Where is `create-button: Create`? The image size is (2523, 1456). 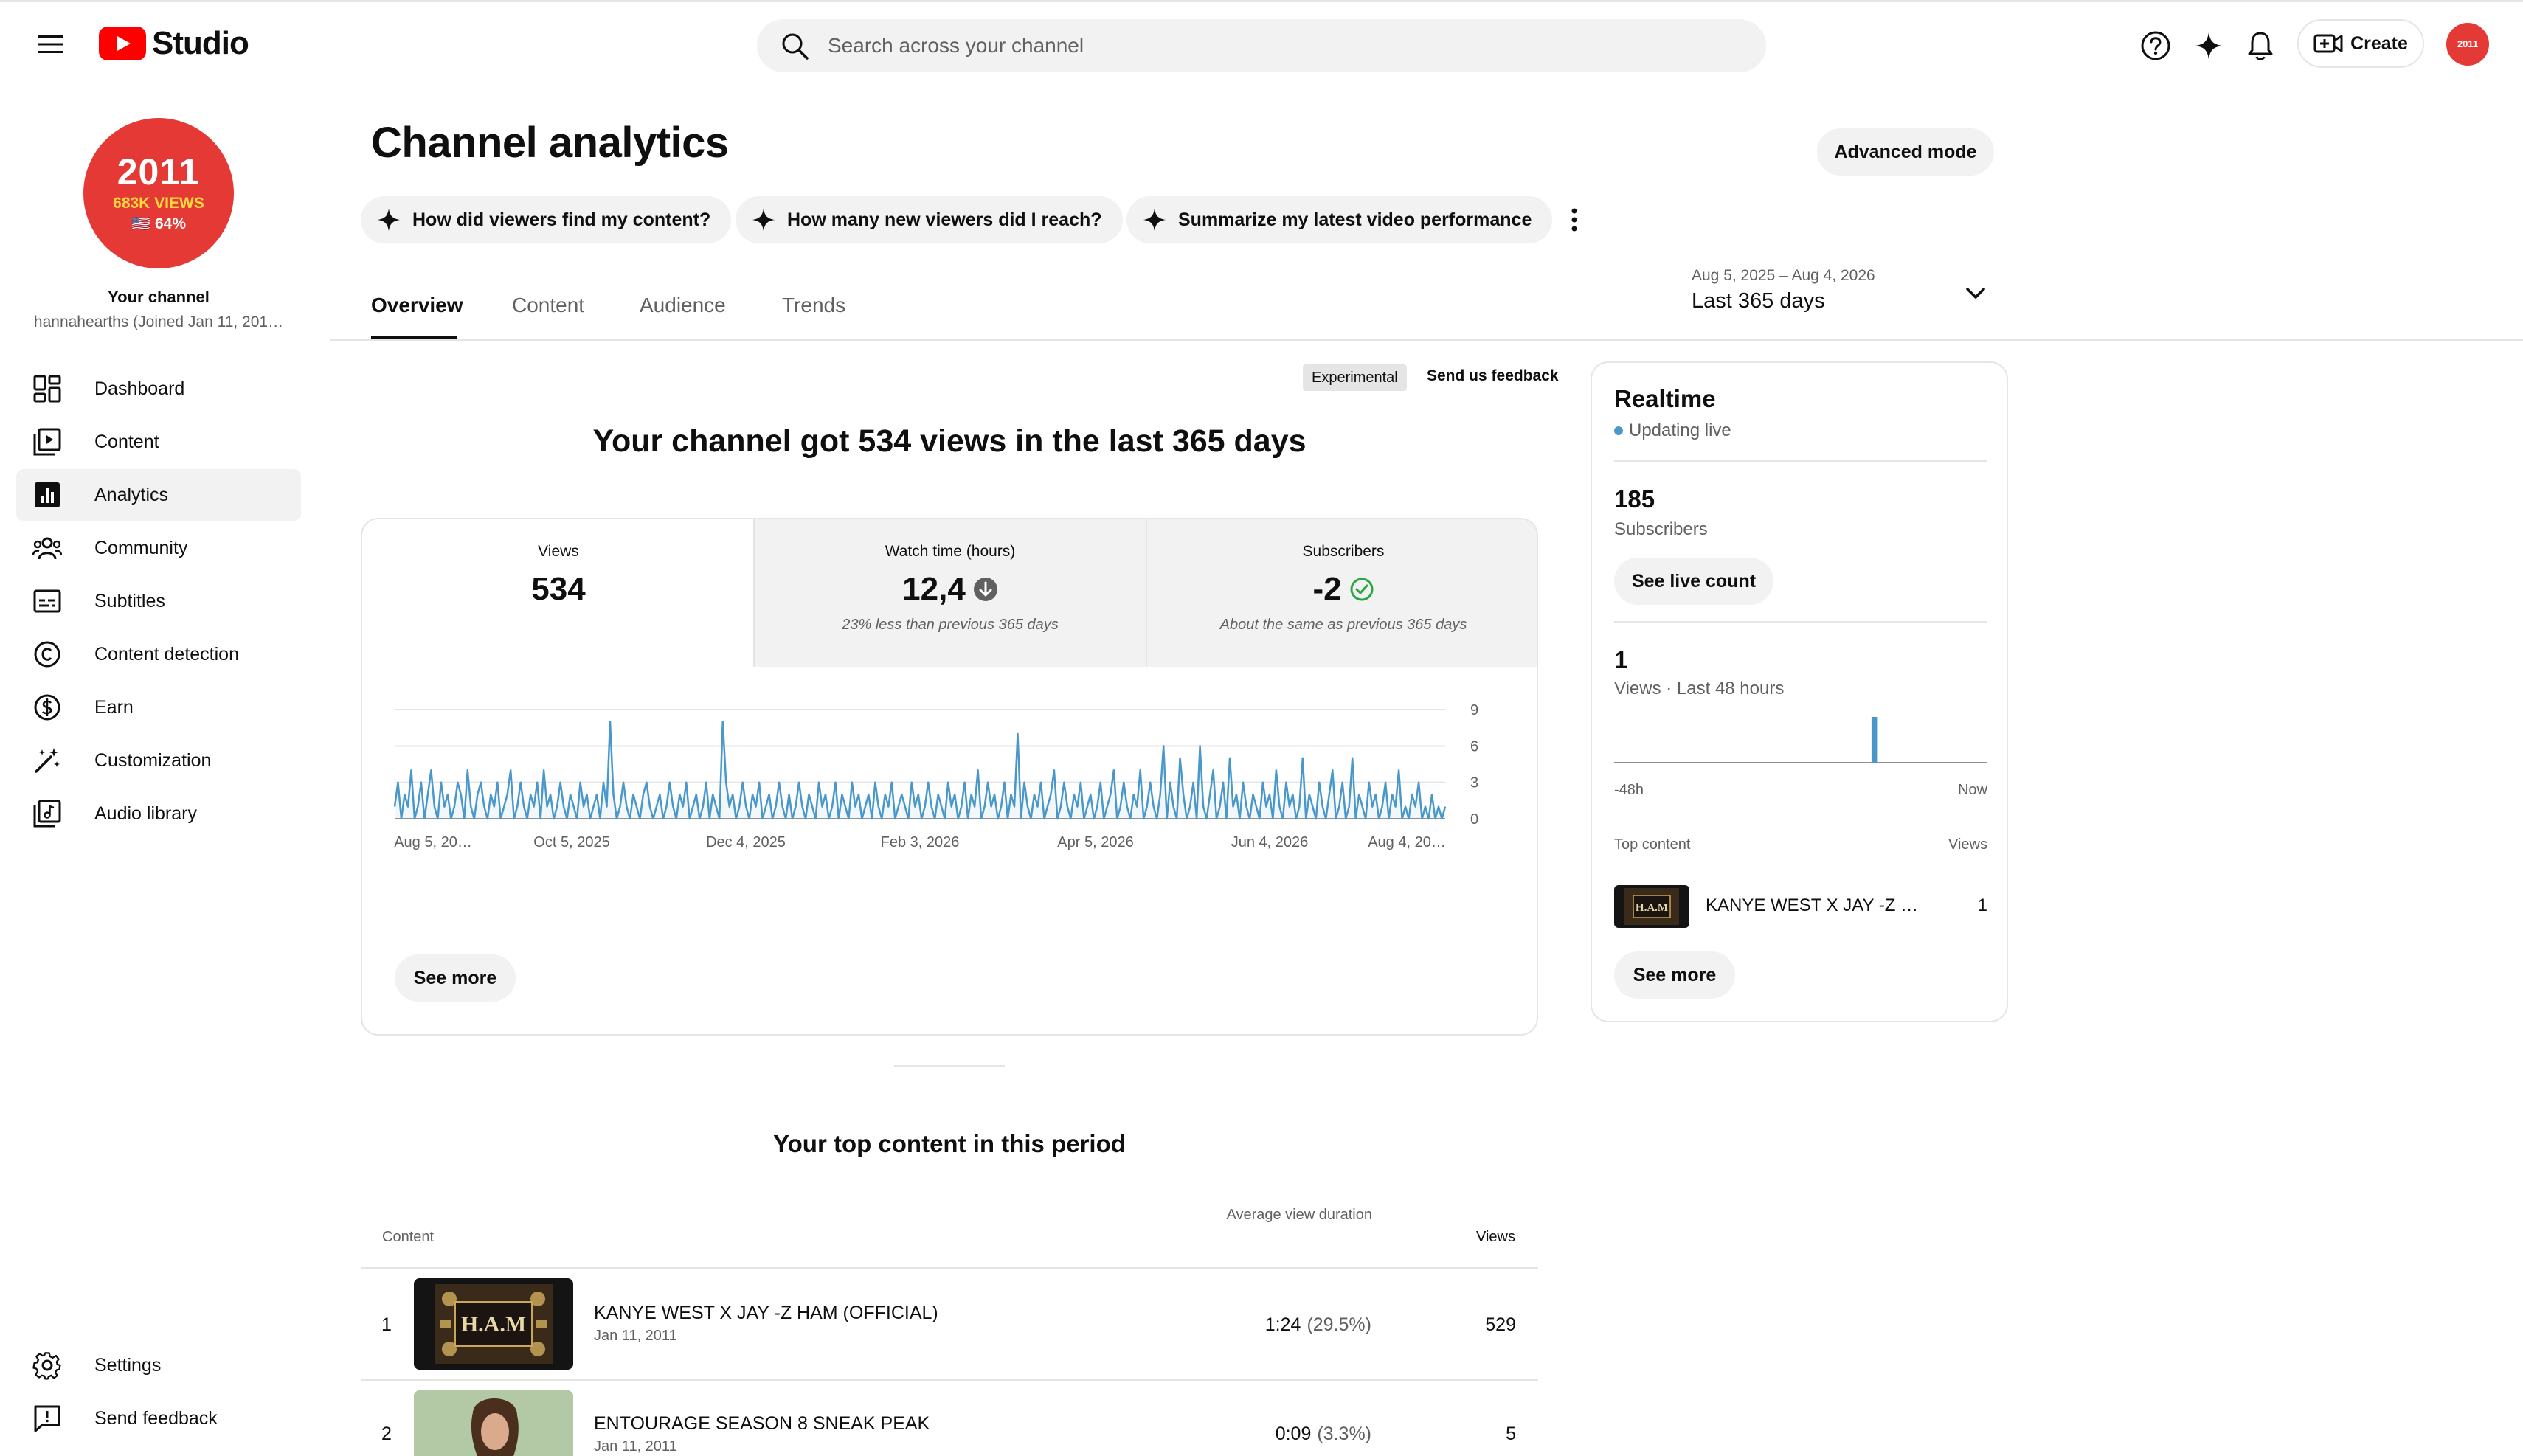
create-button: Create is located at coordinates (2360, 43).